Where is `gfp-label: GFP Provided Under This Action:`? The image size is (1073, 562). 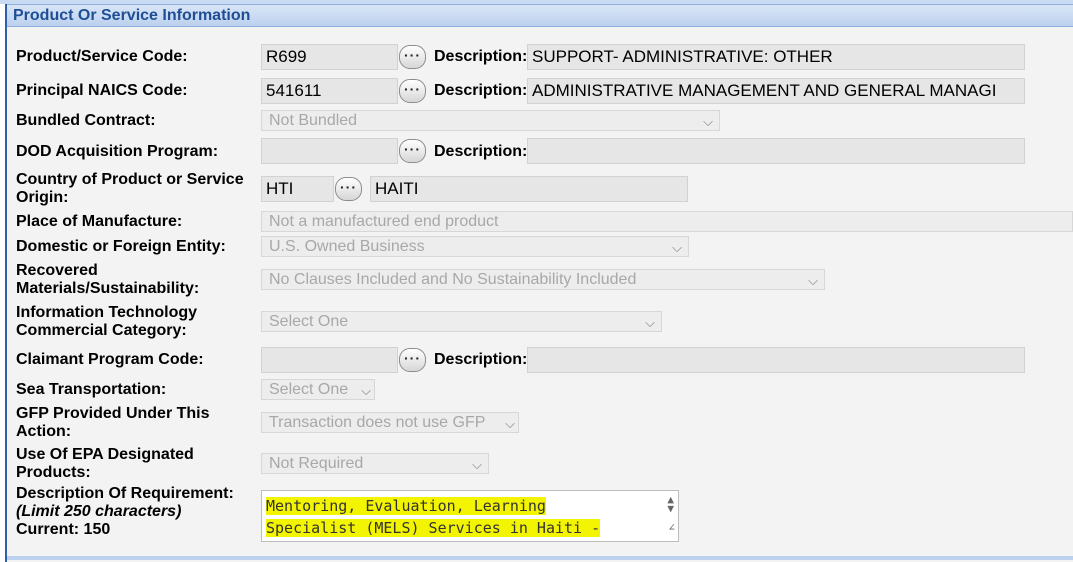
gfp-label: GFP Provided Under This Action: is located at coordinates (113, 423).